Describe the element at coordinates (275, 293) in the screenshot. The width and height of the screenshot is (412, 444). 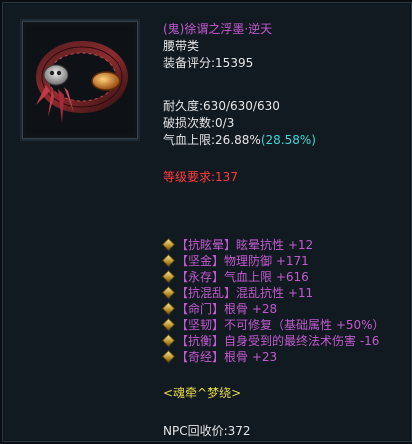
I see `stat-text: 混乱抗性 +11` at that location.